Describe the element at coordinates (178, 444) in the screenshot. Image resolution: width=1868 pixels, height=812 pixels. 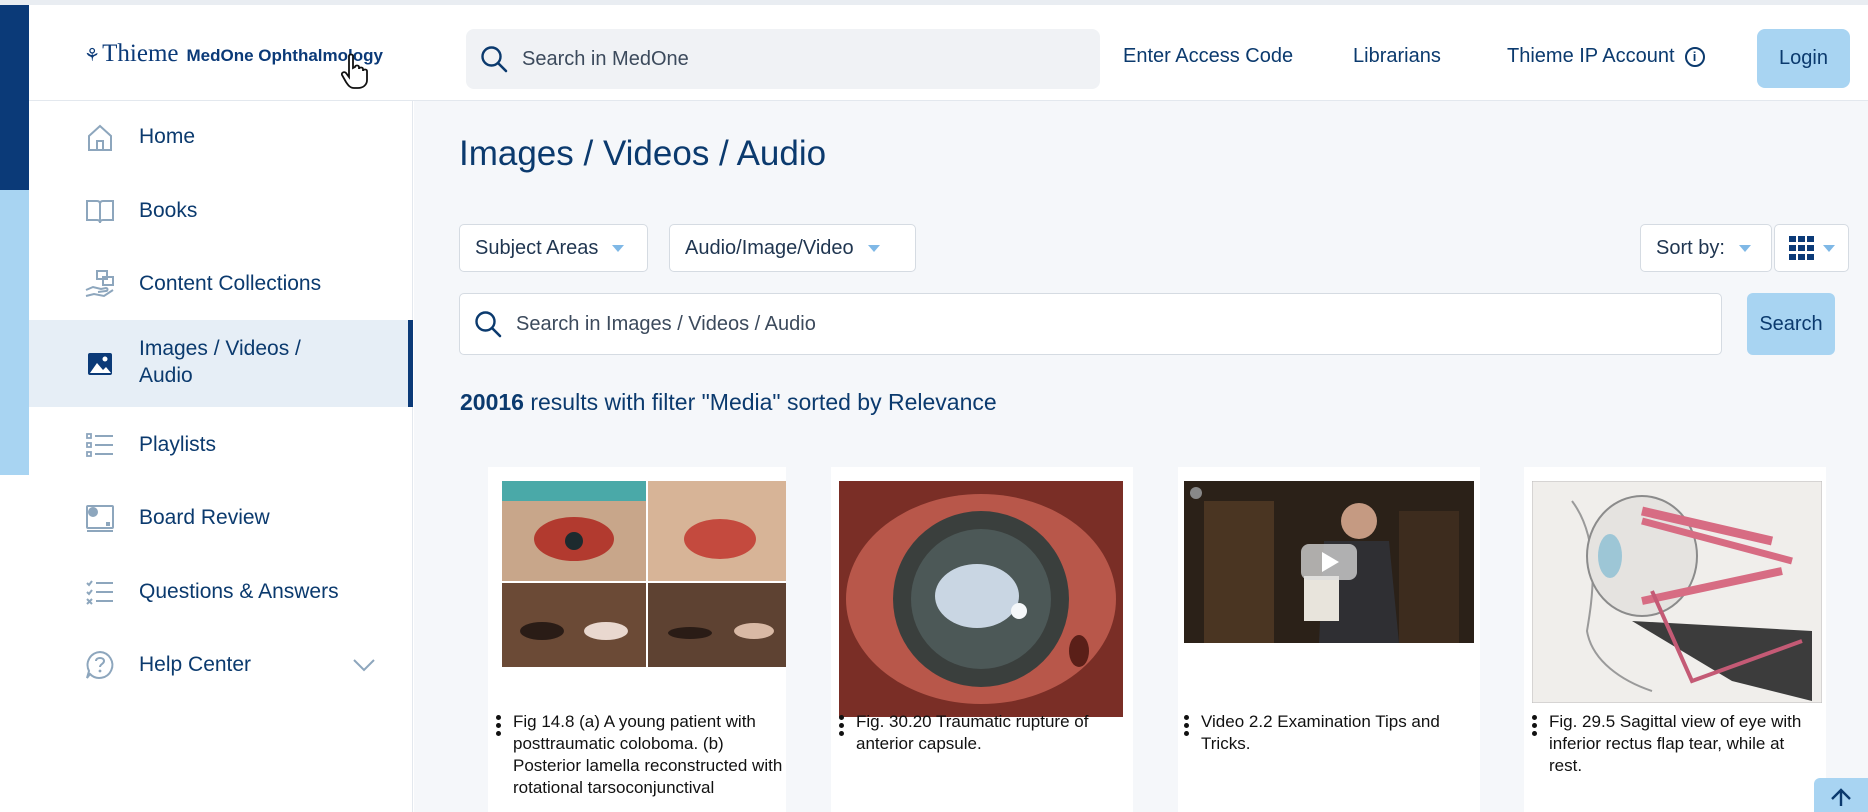
I see `sidebar-item-label: Playlists` at that location.